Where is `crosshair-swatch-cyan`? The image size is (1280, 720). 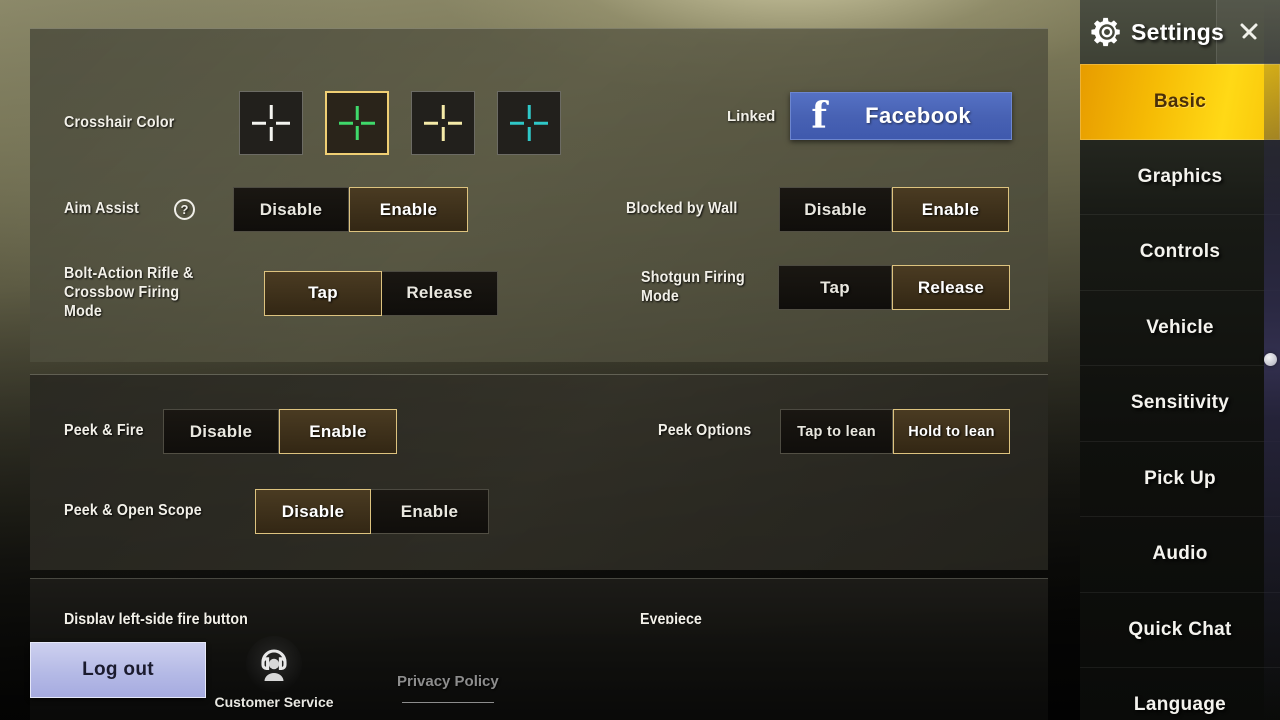
crosshair-swatch-cyan is located at coordinates (529, 123).